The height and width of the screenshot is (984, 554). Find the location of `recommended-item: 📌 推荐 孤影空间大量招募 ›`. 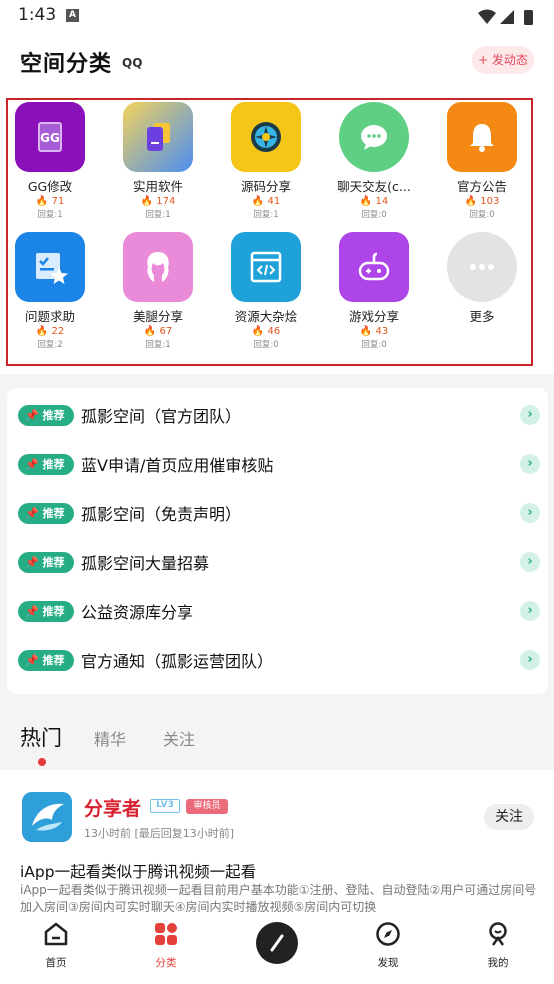

recommended-item: 📌 推荐 孤影空间大量招募 › is located at coordinates (277, 567).